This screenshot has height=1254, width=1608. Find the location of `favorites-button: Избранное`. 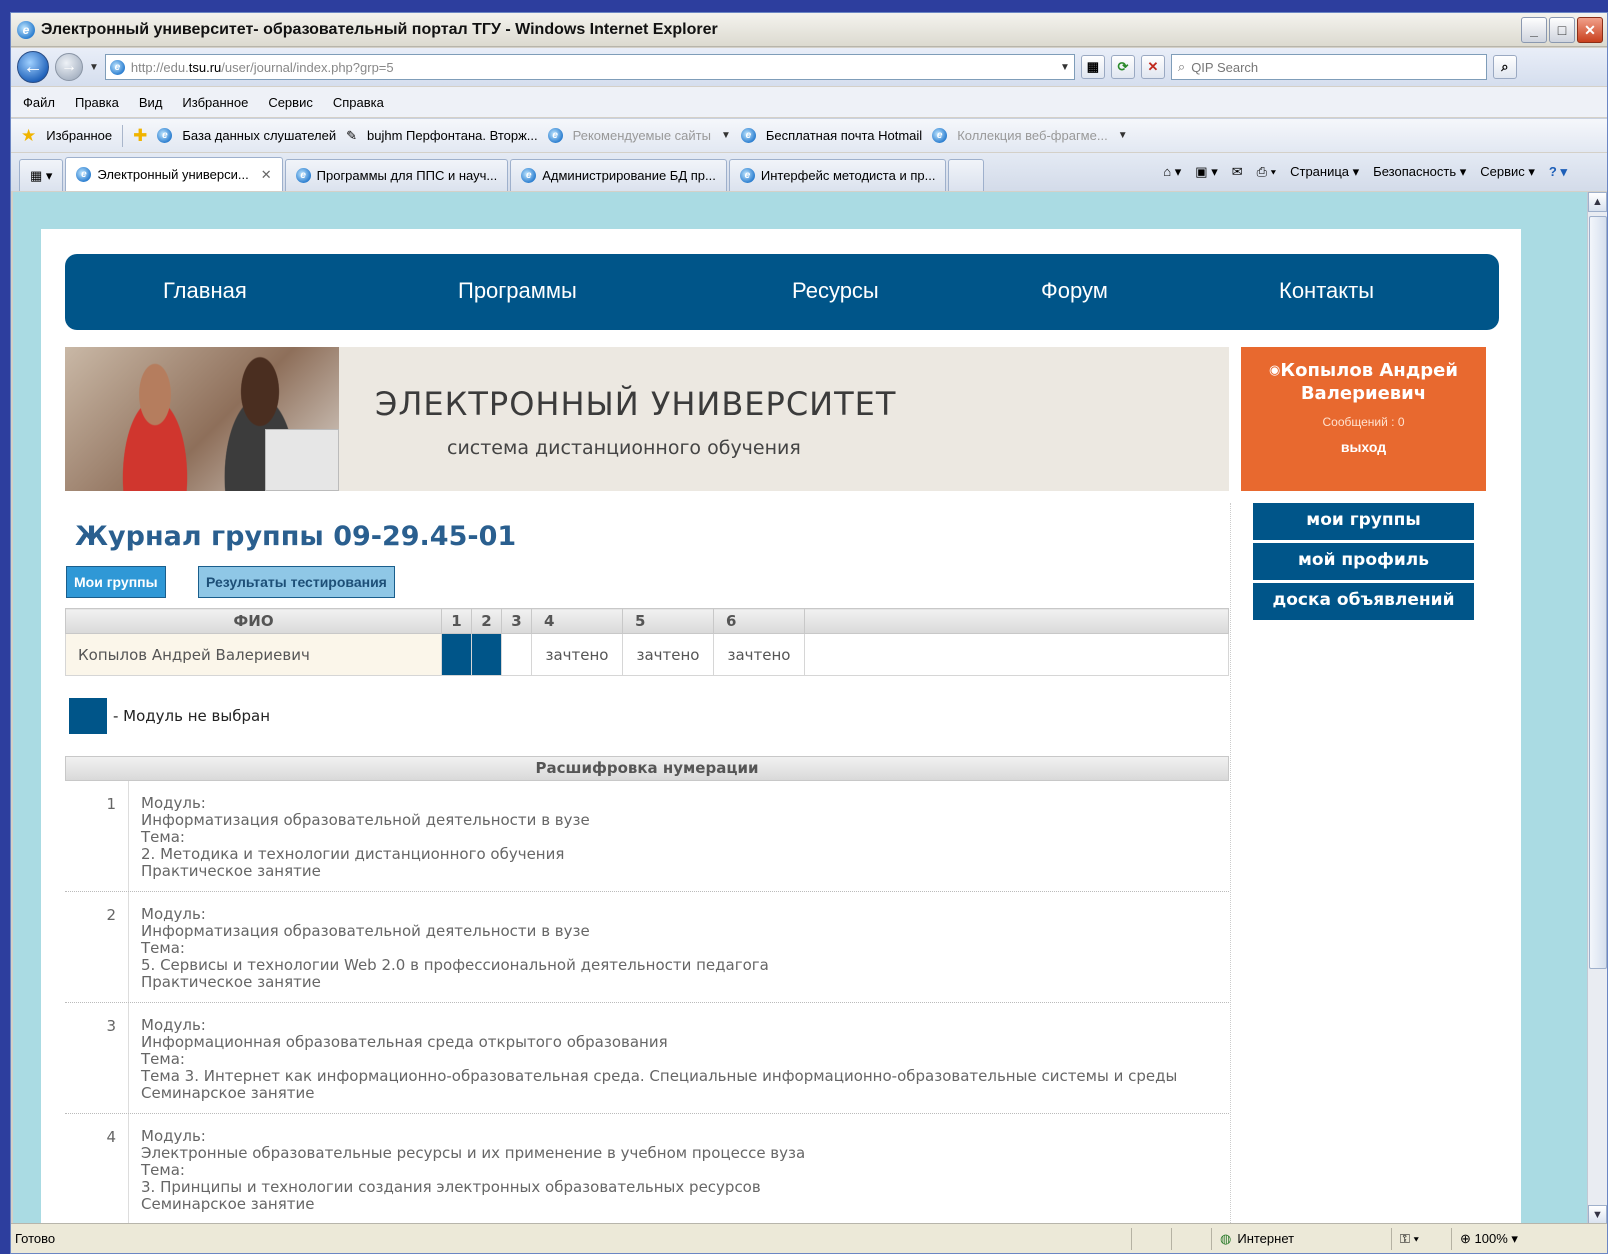

favorites-button: Избранное is located at coordinates (79, 135).